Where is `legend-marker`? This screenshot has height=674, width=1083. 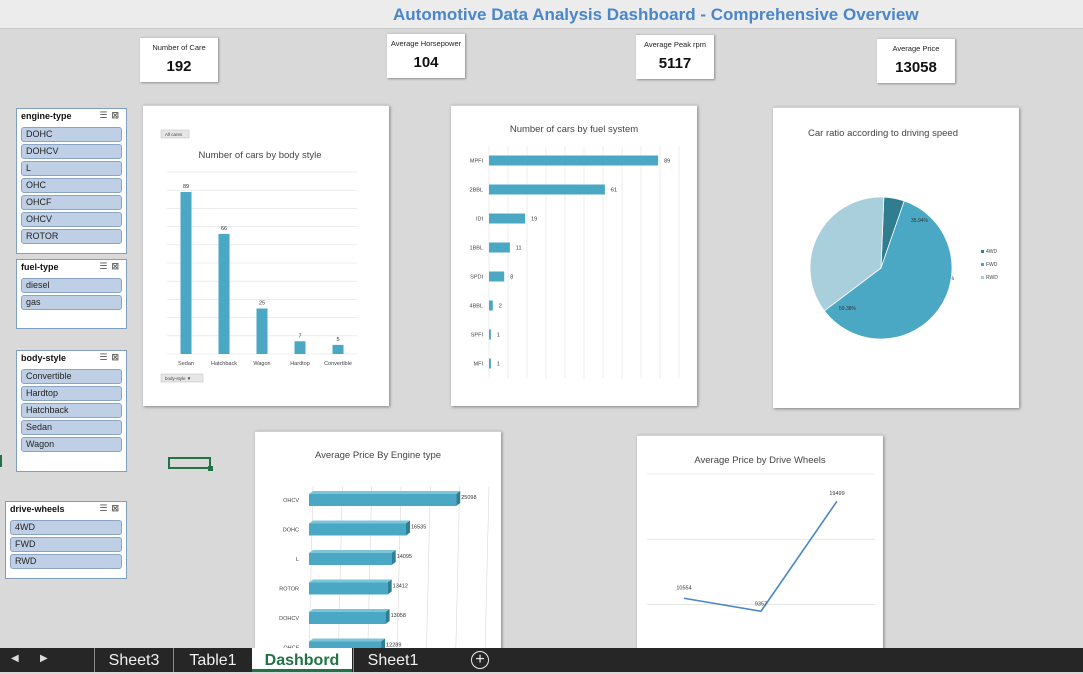
legend-marker is located at coordinates (982, 264).